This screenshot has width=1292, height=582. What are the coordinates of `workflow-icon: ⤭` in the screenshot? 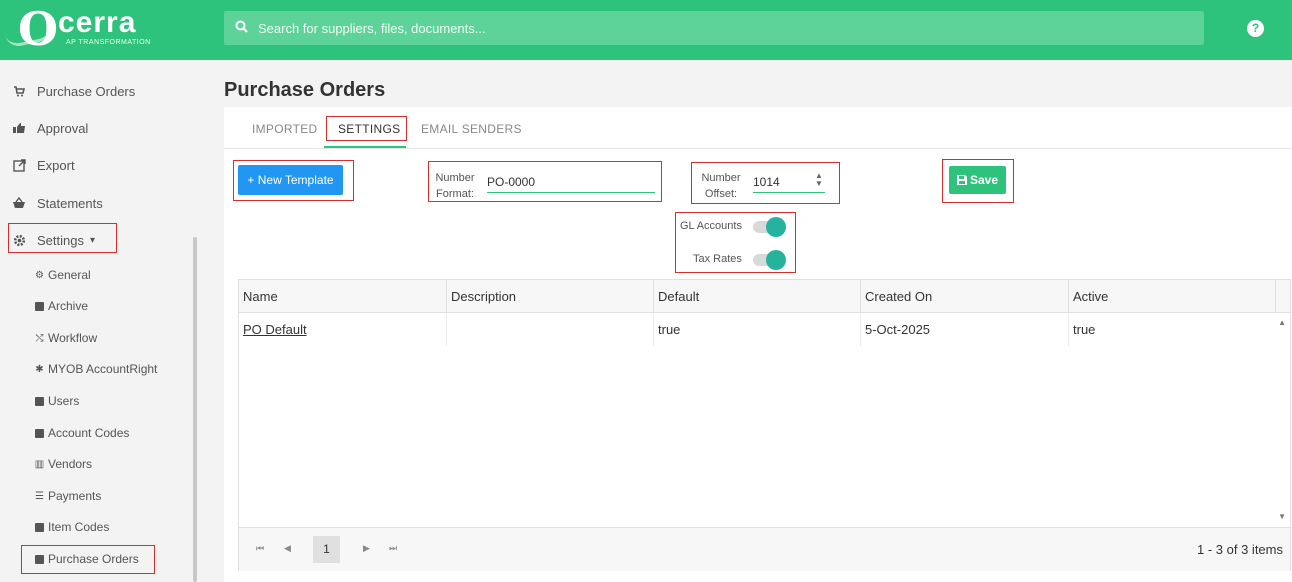 It's located at (39, 338).